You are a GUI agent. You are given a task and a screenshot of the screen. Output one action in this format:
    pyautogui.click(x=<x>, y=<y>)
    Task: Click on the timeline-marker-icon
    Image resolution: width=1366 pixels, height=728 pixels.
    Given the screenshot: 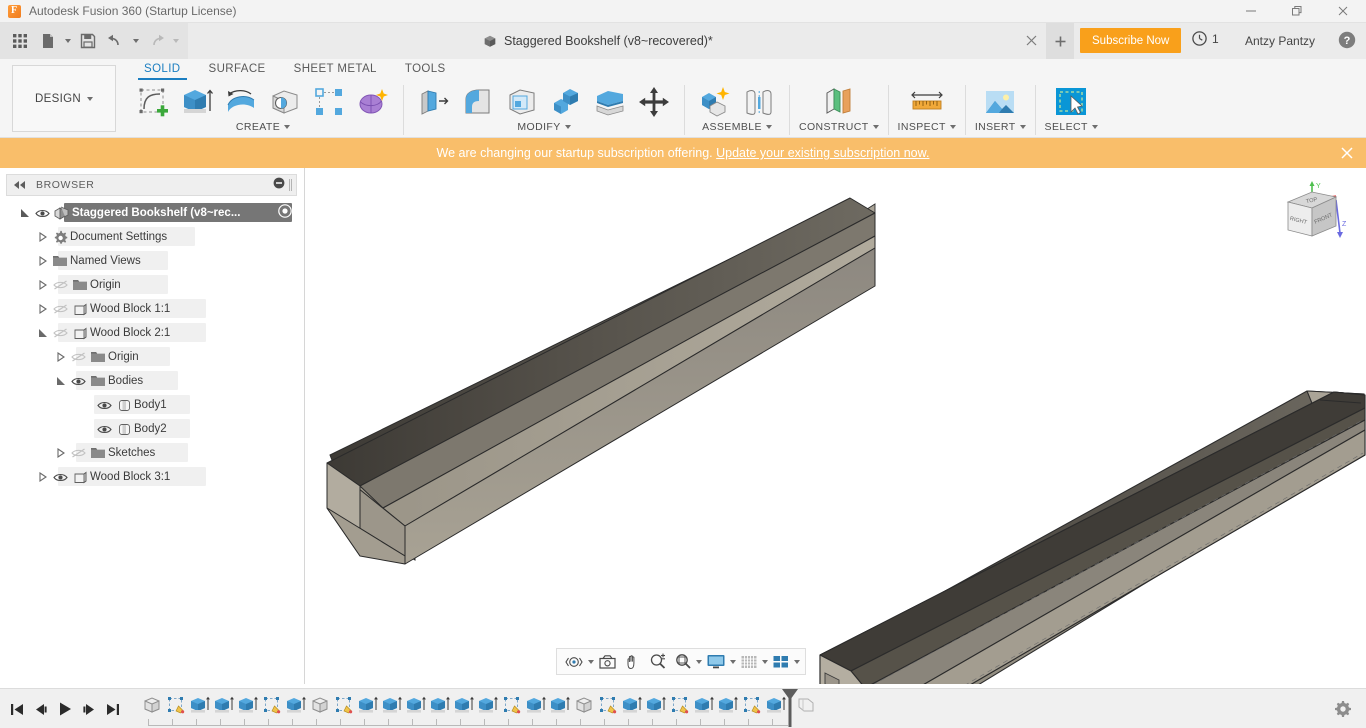 What is the action you would take?
    pyautogui.click(x=790, y=708)
    